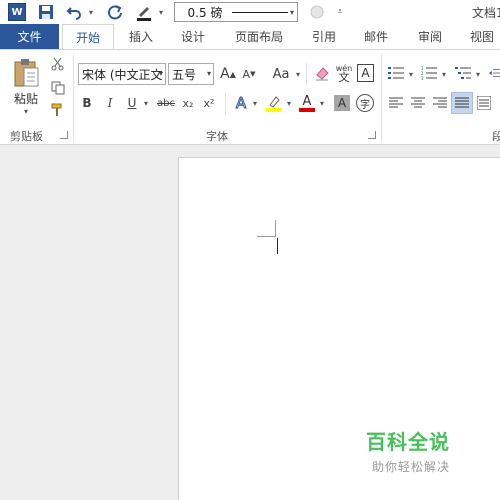 This screenshot has height=500, width=500. I want to click on quick-access-toolbar: W ▾ ▾ 0.5 磅 ▾ ⩡ 文档1, so click(250, 12).